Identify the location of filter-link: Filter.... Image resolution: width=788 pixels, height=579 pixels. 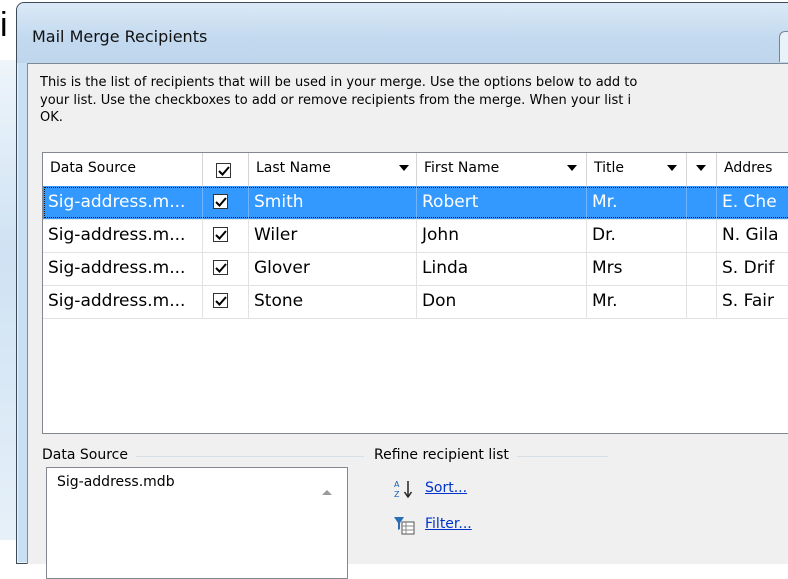
(448, 524).